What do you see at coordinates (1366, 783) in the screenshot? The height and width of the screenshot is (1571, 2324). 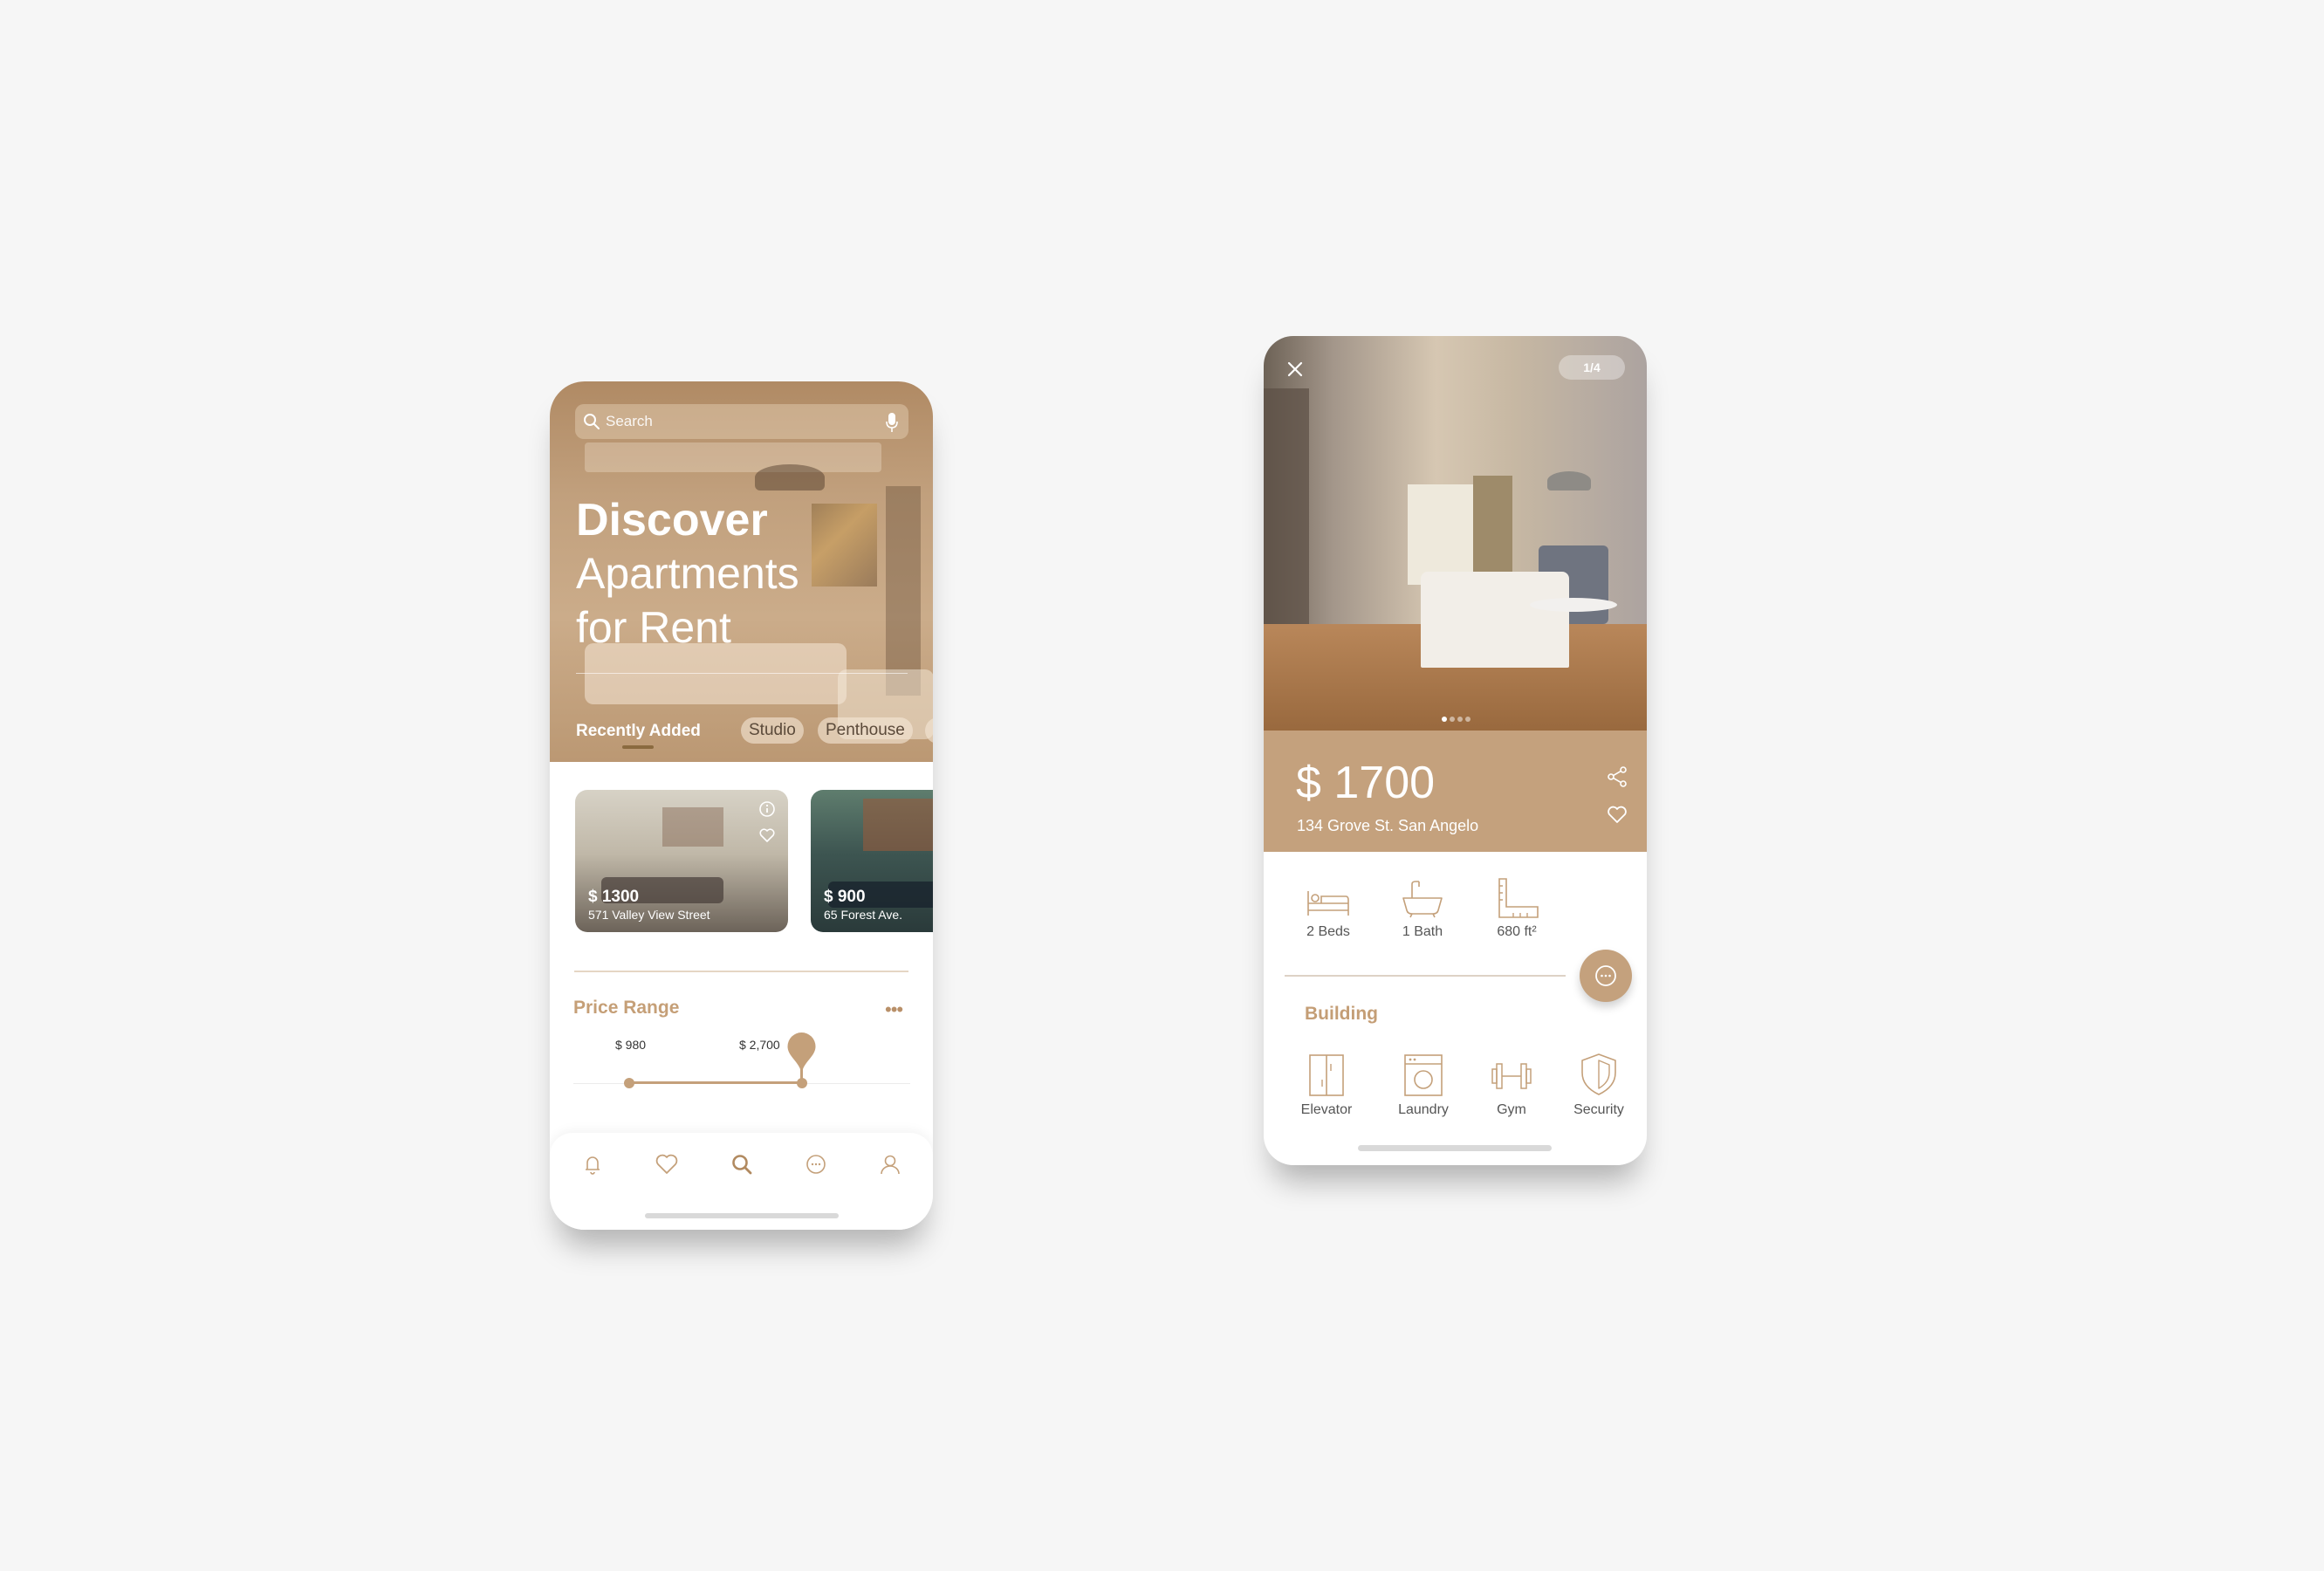 I see `rent-price: $ 1700` at bounding box center [1366, 783].